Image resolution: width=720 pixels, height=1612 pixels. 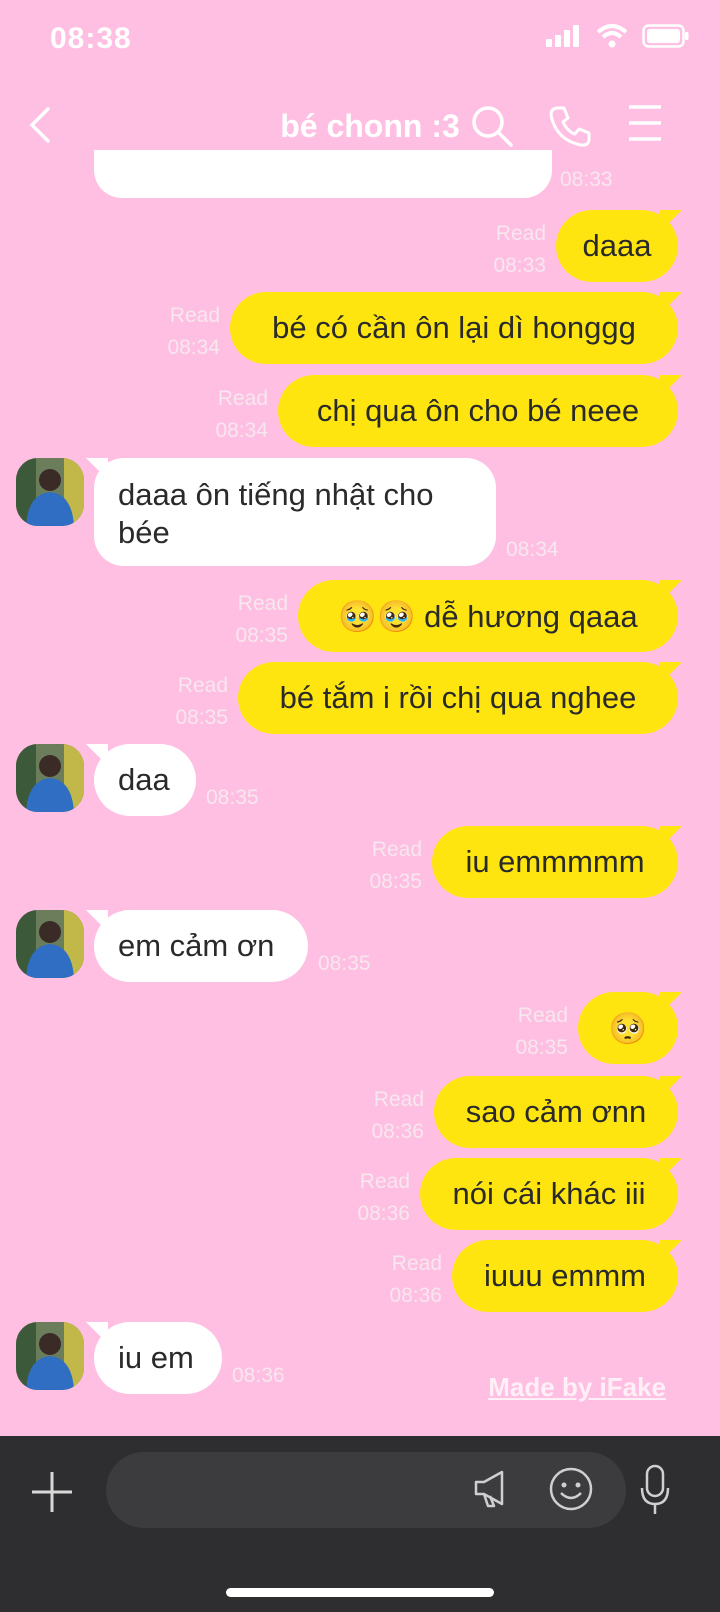 I want to click on home-indicator, so click(x=360, y=1592).